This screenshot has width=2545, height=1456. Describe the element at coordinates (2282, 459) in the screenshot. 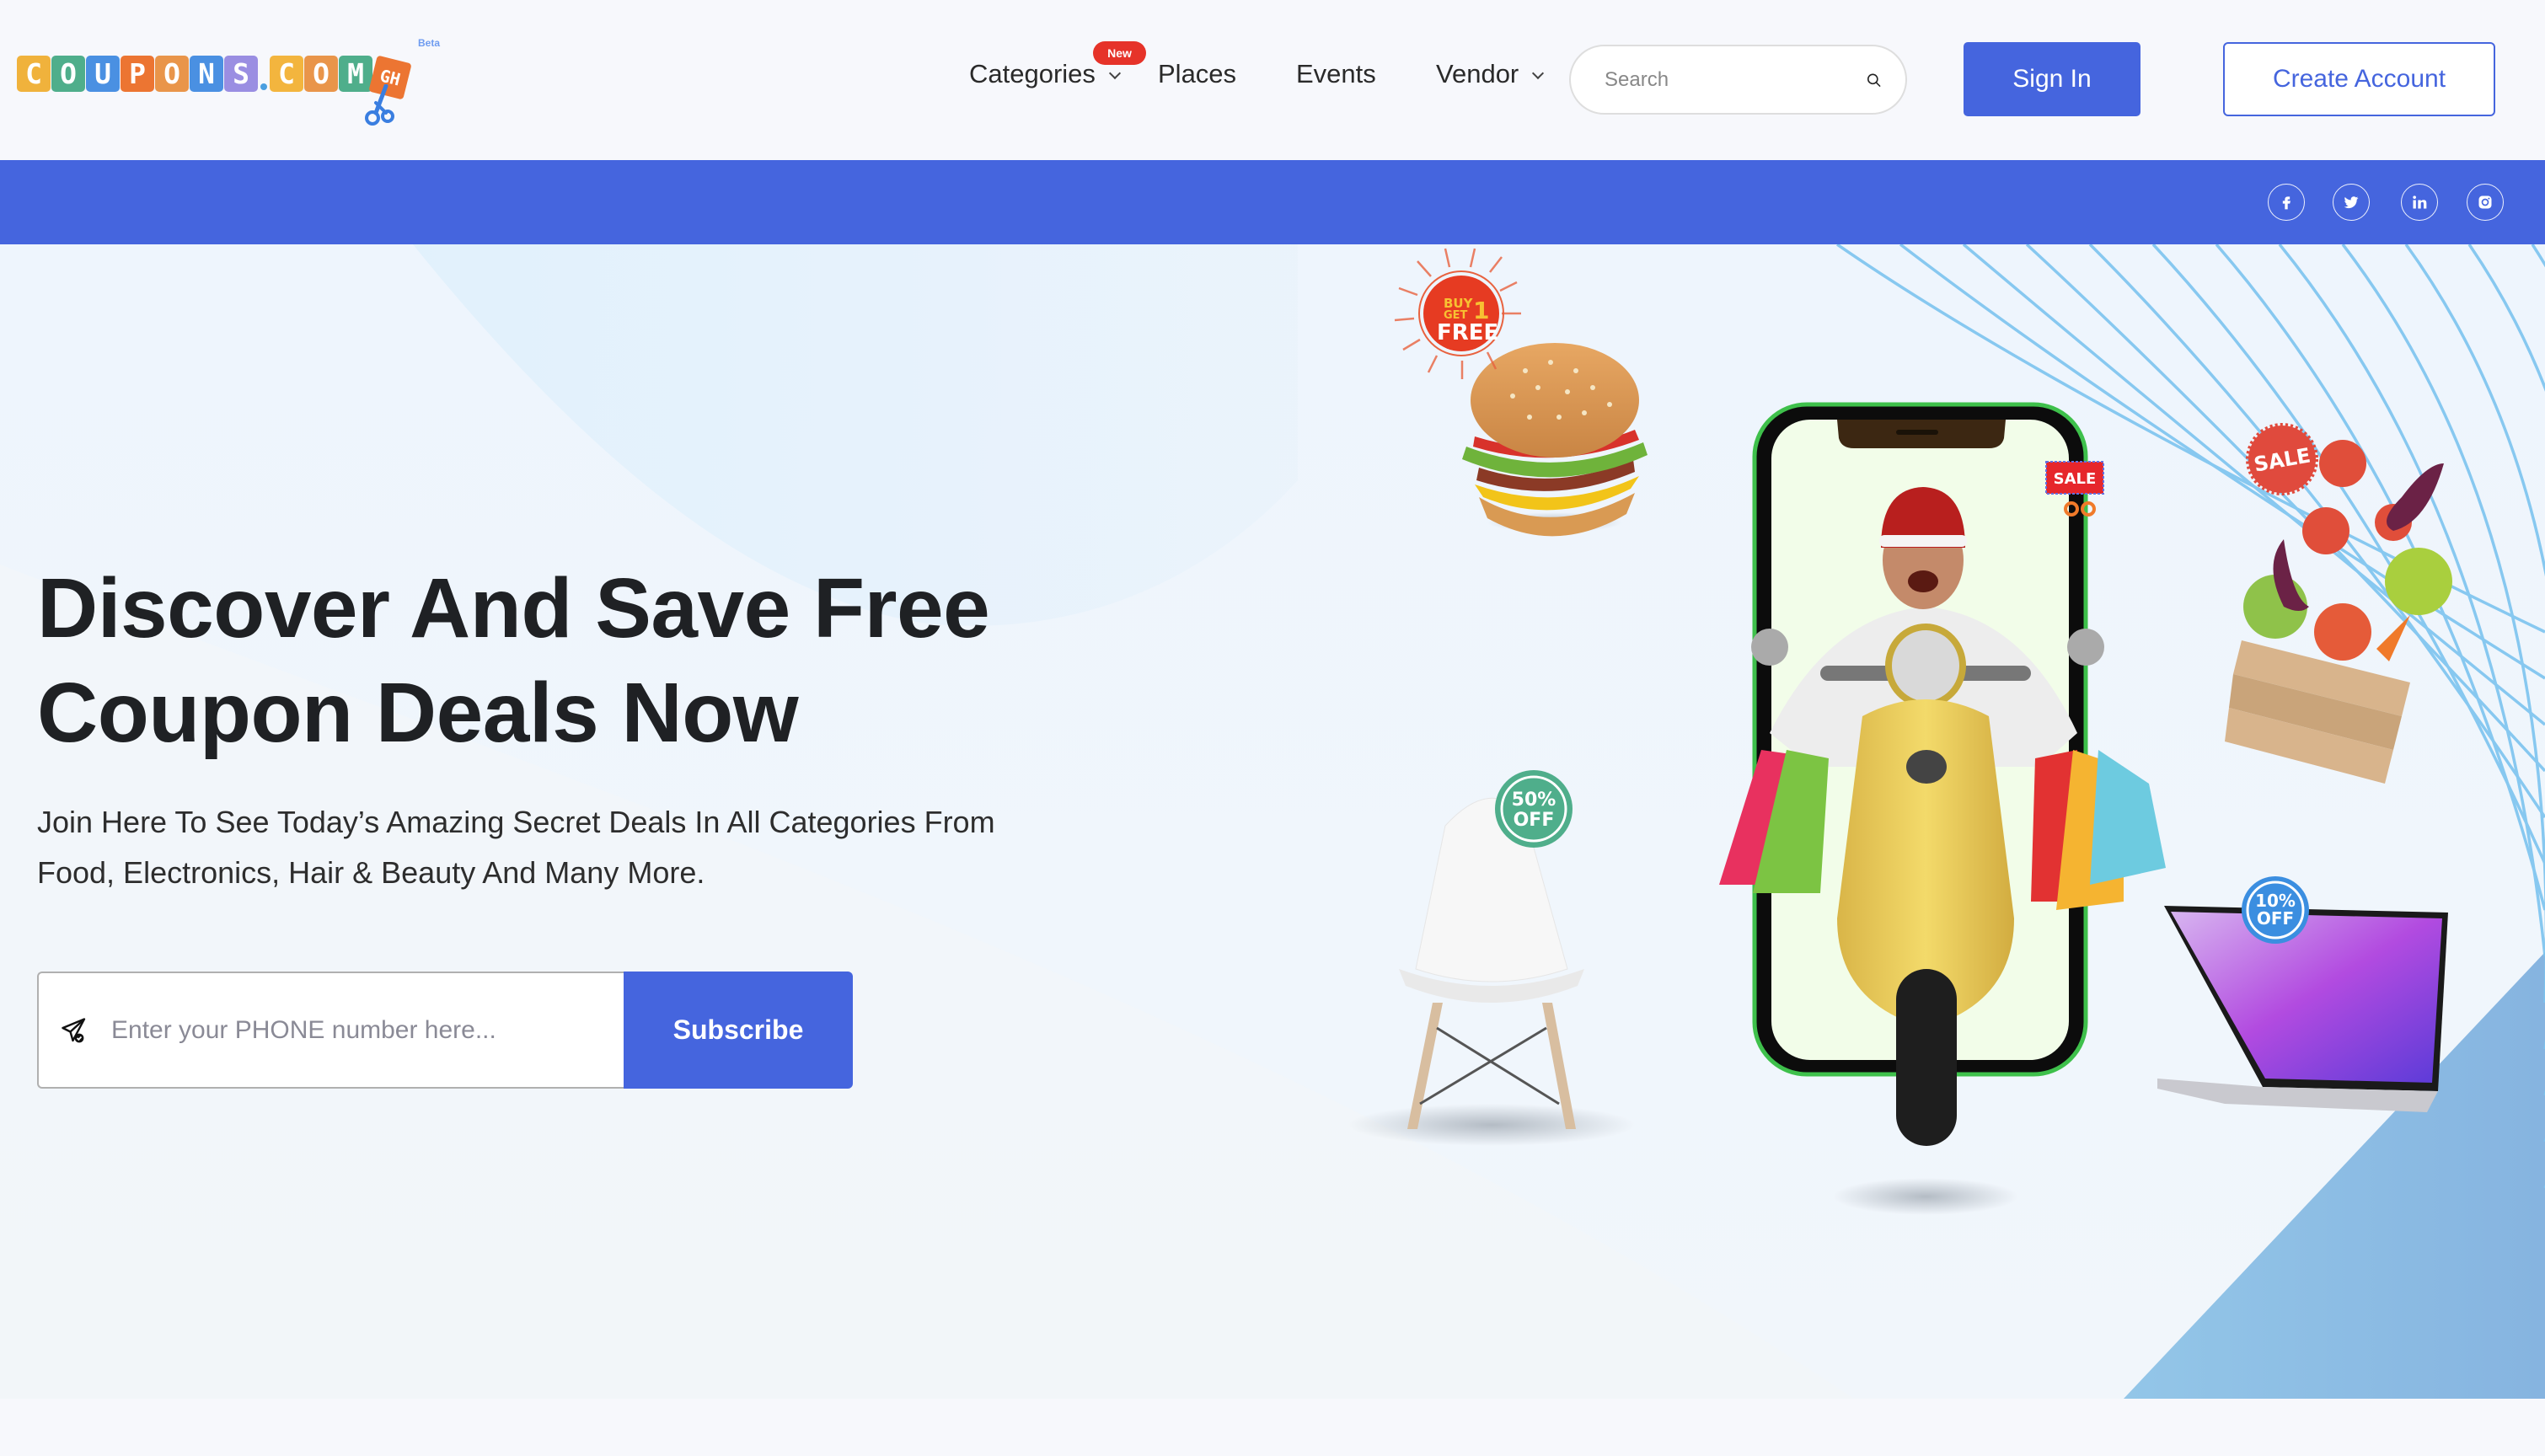

I see `vegetable-sale-badge: SALE` at that location.